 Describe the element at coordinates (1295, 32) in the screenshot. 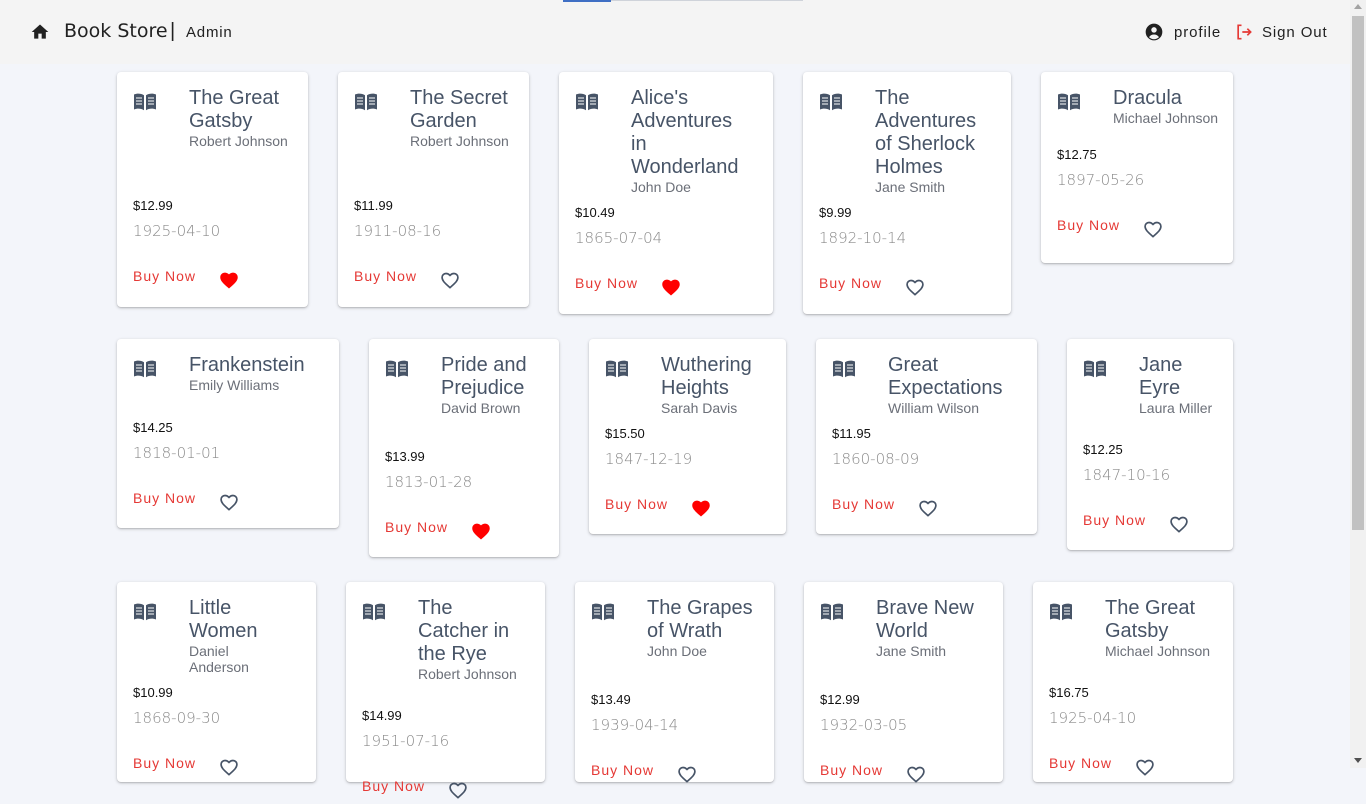

I see `sign-out-label: Sign Out` at that location.